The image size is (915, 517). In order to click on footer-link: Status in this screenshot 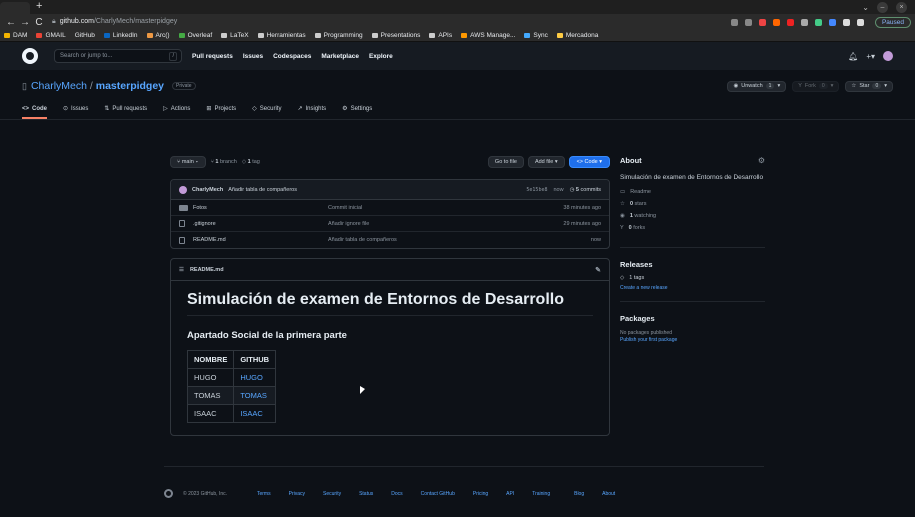, I will do `click(366, 494)`.